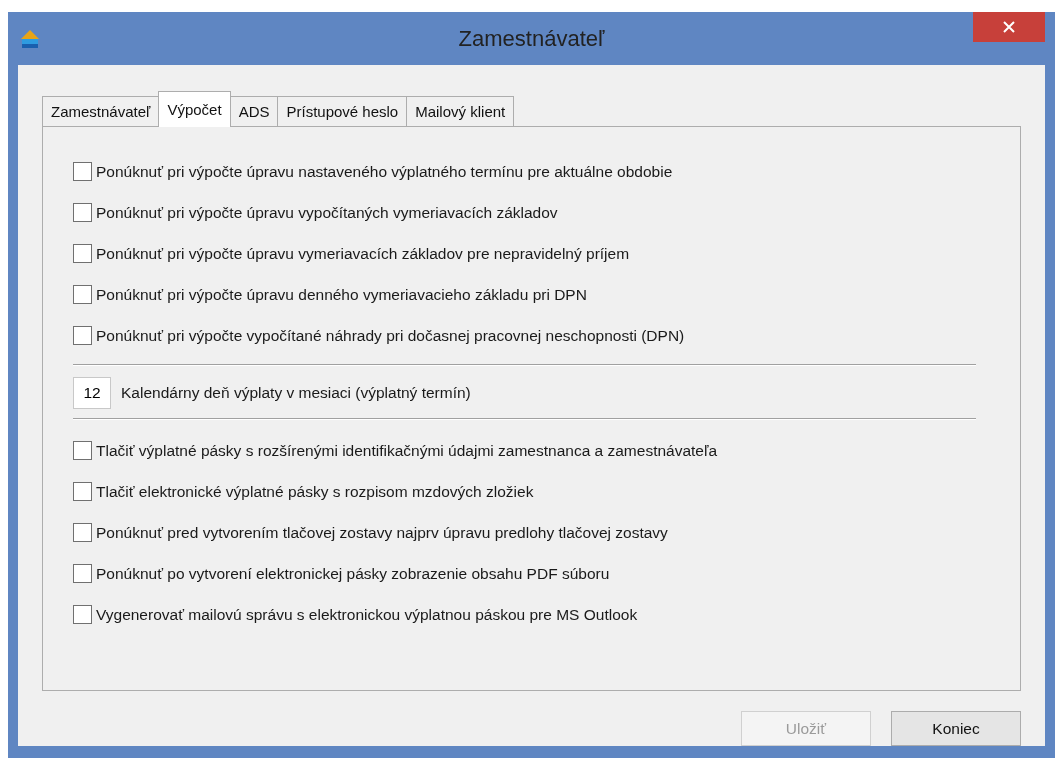 The width and height of the screenshot is (1063, 766). What do you see at coordinates (315, 491) in the screenshot?
I see `option-label: Tlačiť elektronické výplatné pásky s rozpisom mzdových zložiek` at bounding box center [315, 491].